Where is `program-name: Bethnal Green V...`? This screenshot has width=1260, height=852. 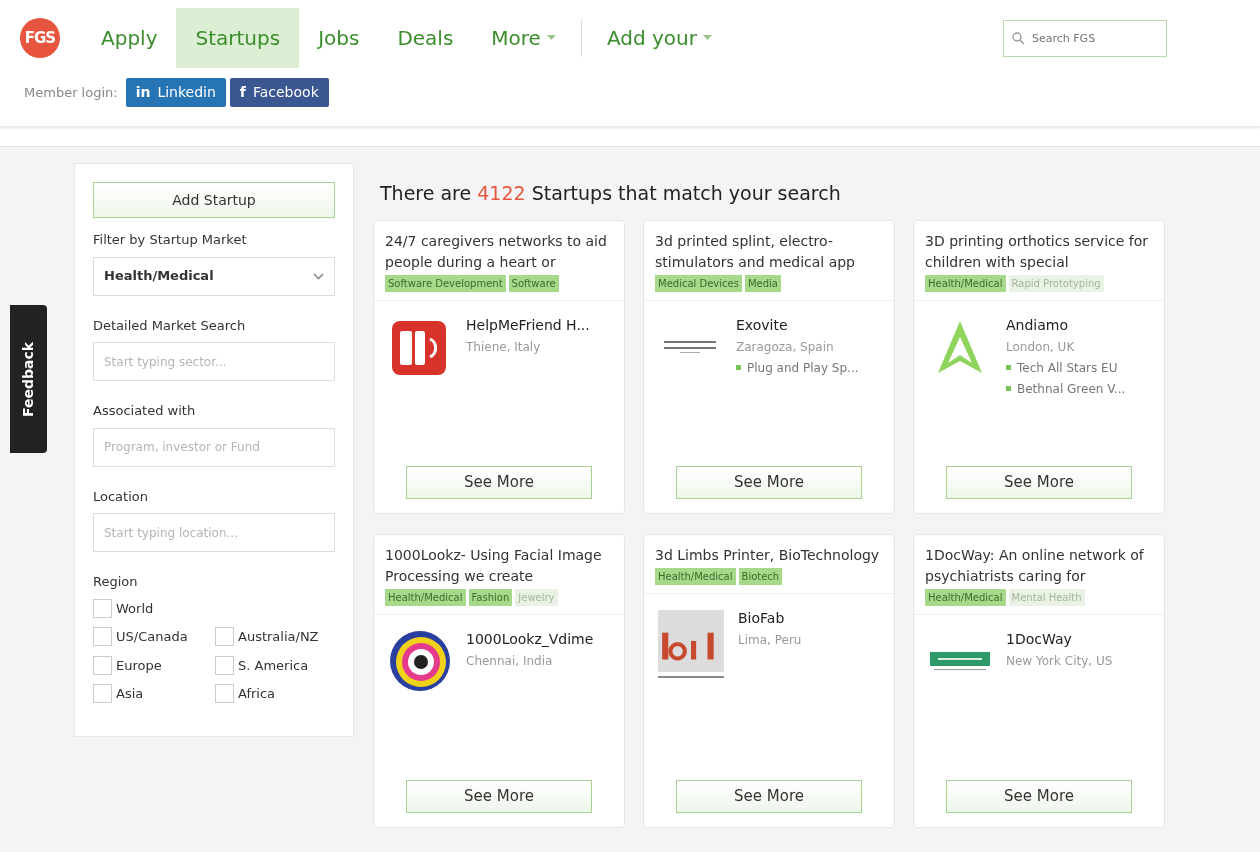
program-name: Bethnal Green V... is located at coordinates (1071, 389).